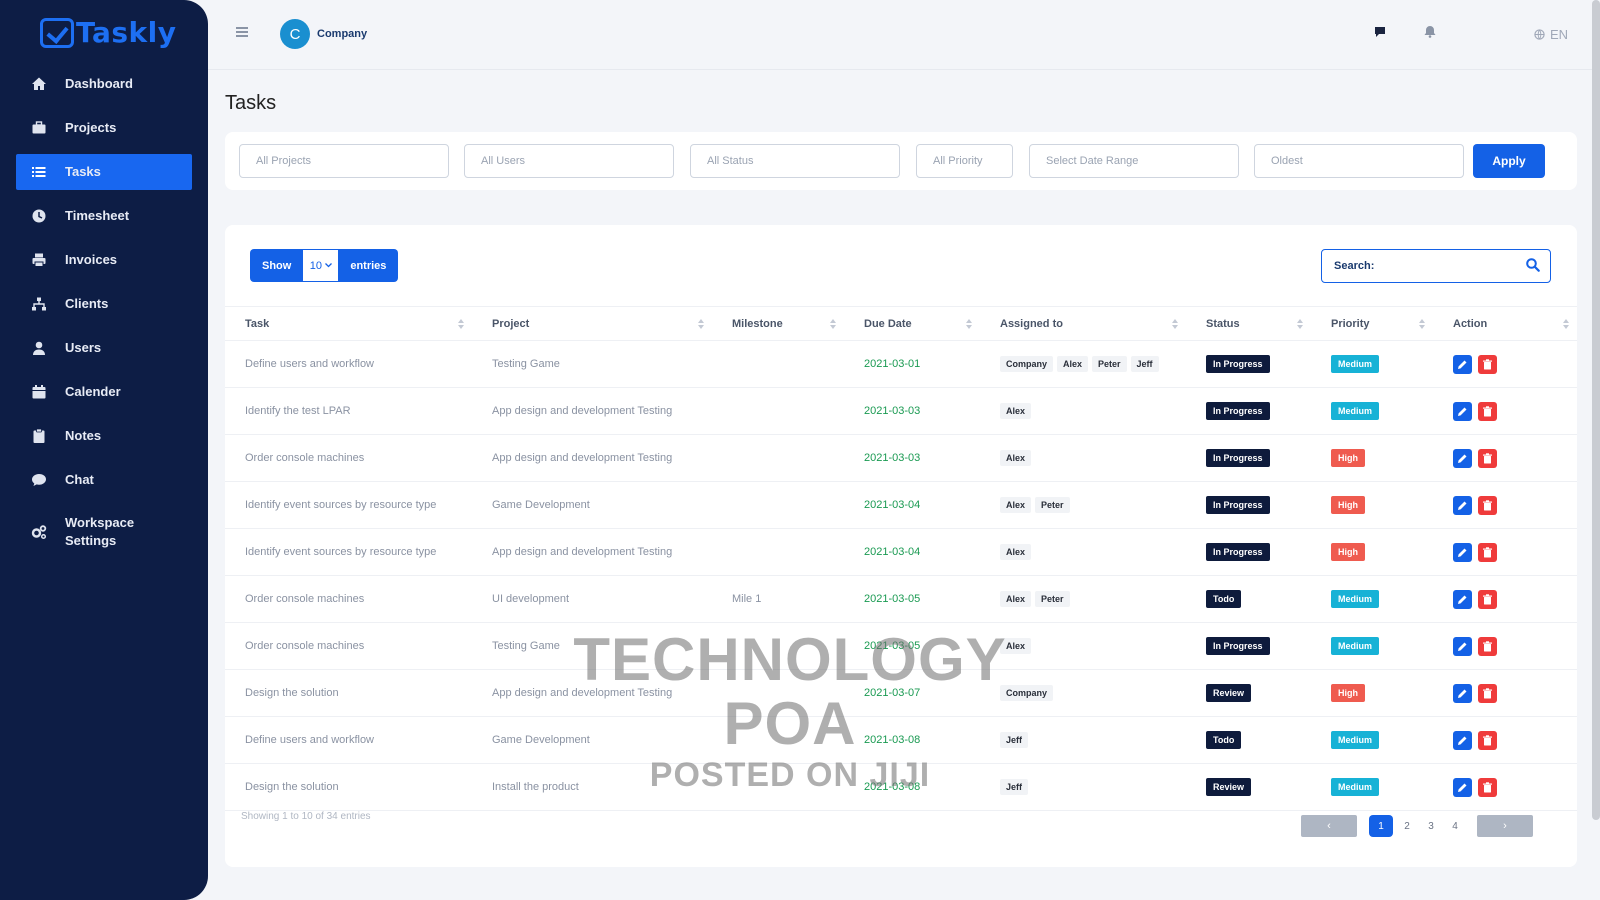  What do you see at coordinates (104, 348) in the screenshot?
I see `sidebar-item-users: Users` at bounding box center [104, 348].